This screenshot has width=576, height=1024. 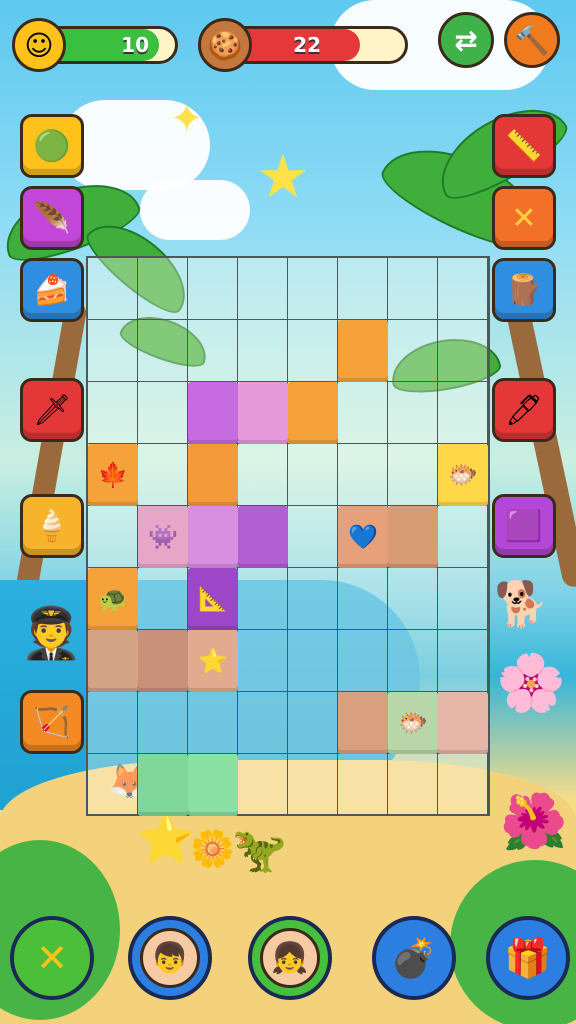 I want to click on pink-flower: 🌺, so click(x=534, y=821).